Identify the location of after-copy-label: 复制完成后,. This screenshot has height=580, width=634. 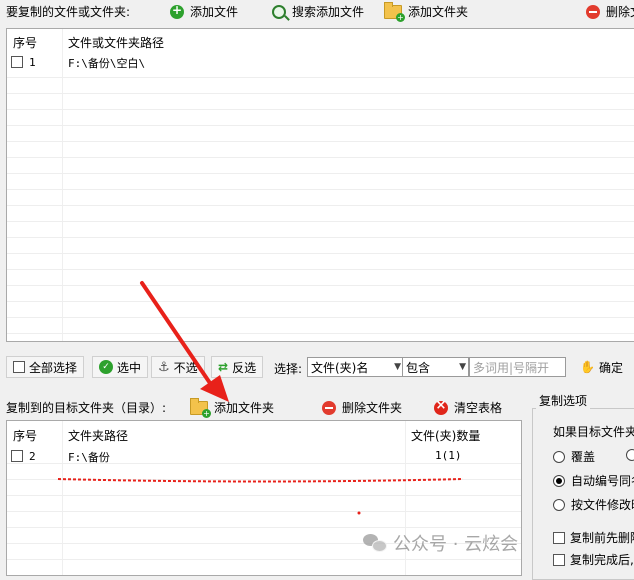
(602, 560).